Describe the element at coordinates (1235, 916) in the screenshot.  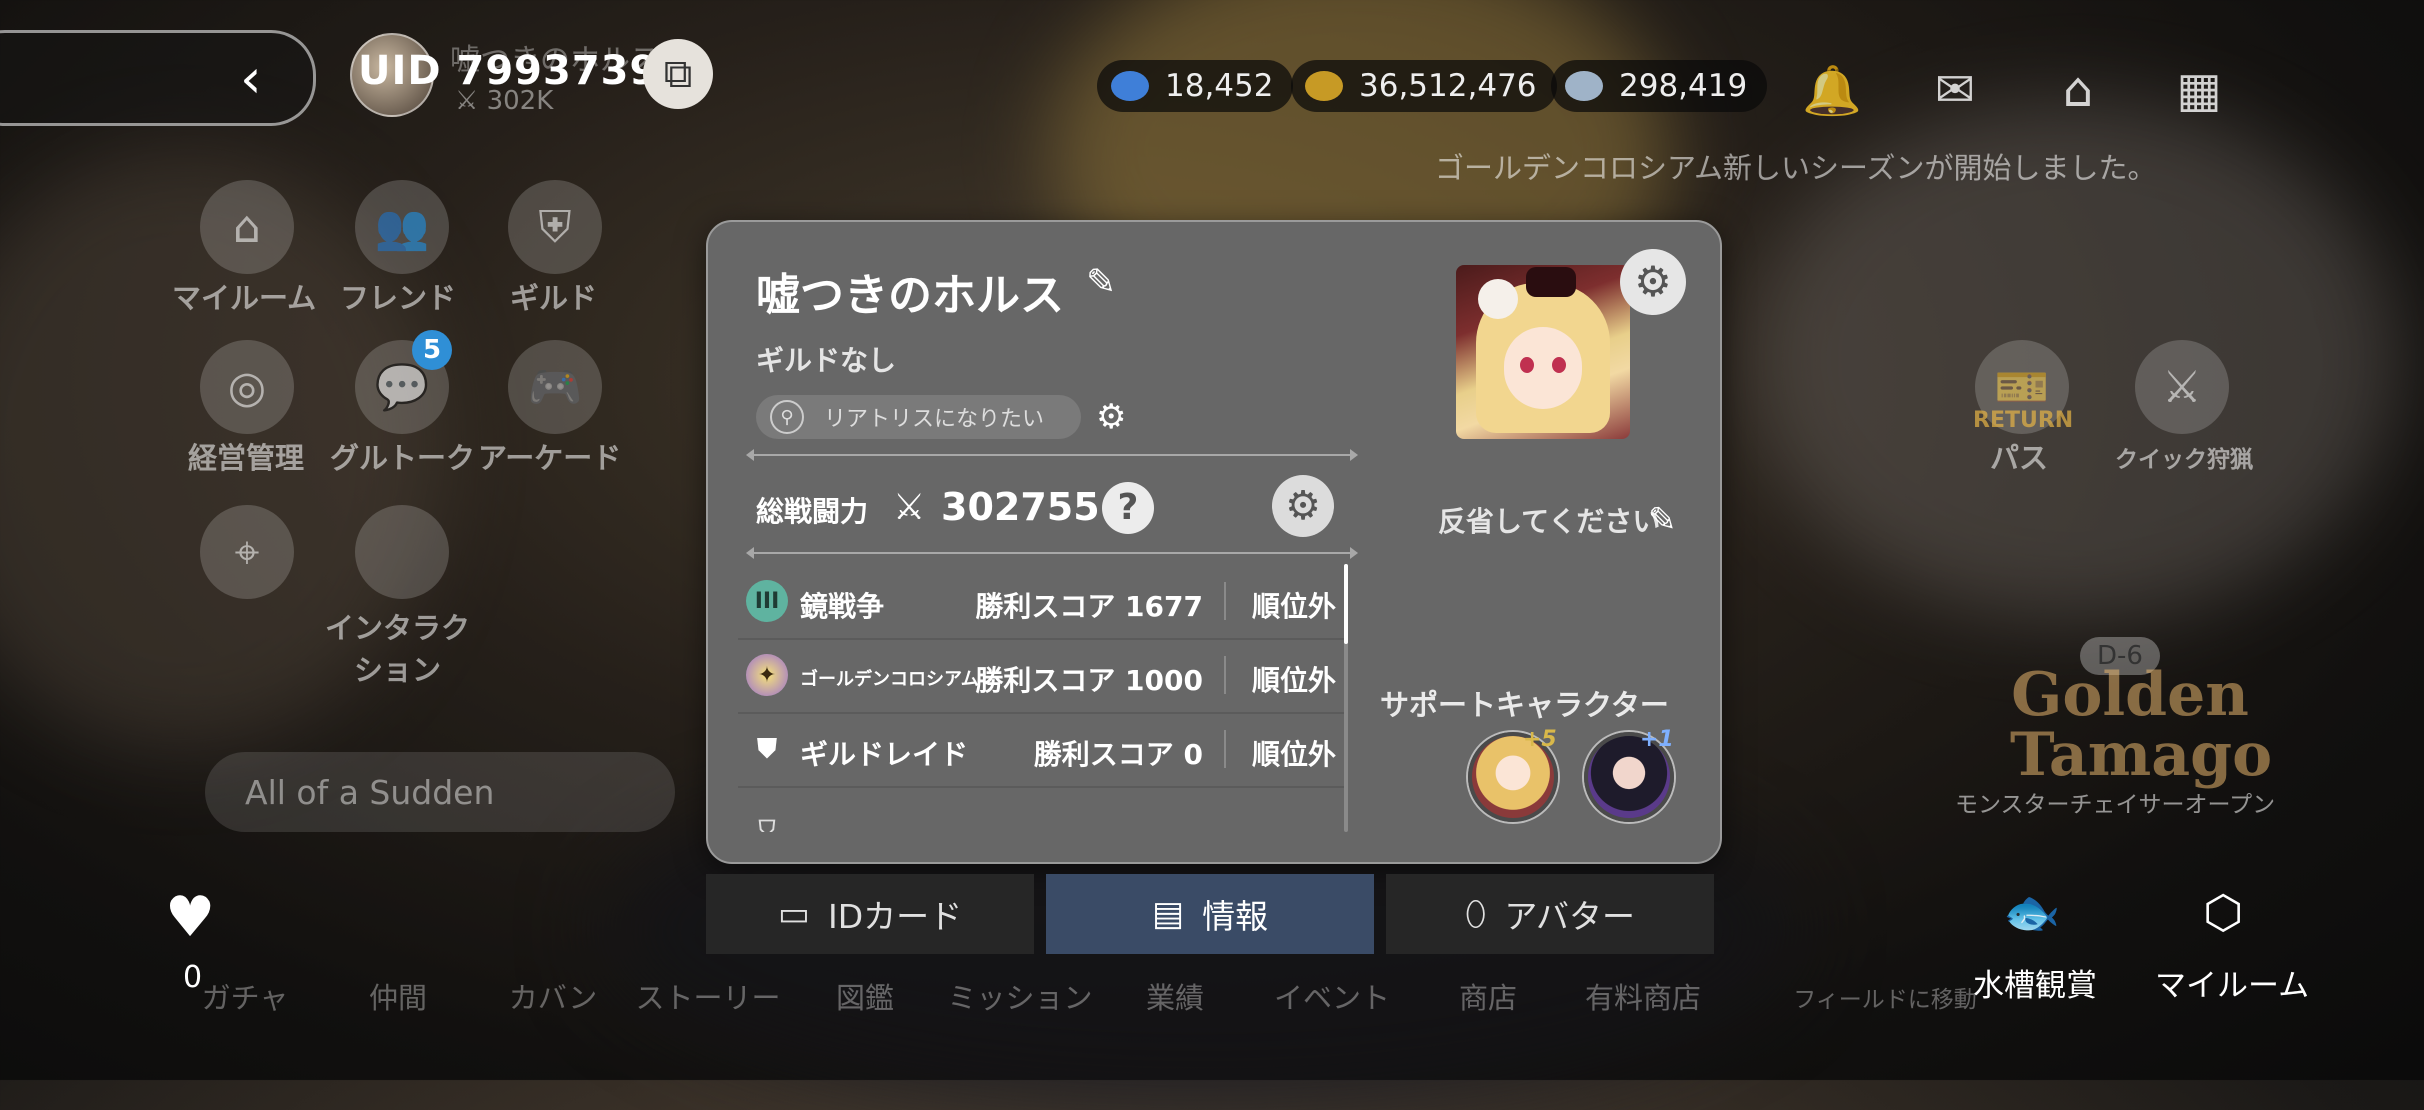
I see `tab-info-label: 情報` at that location.